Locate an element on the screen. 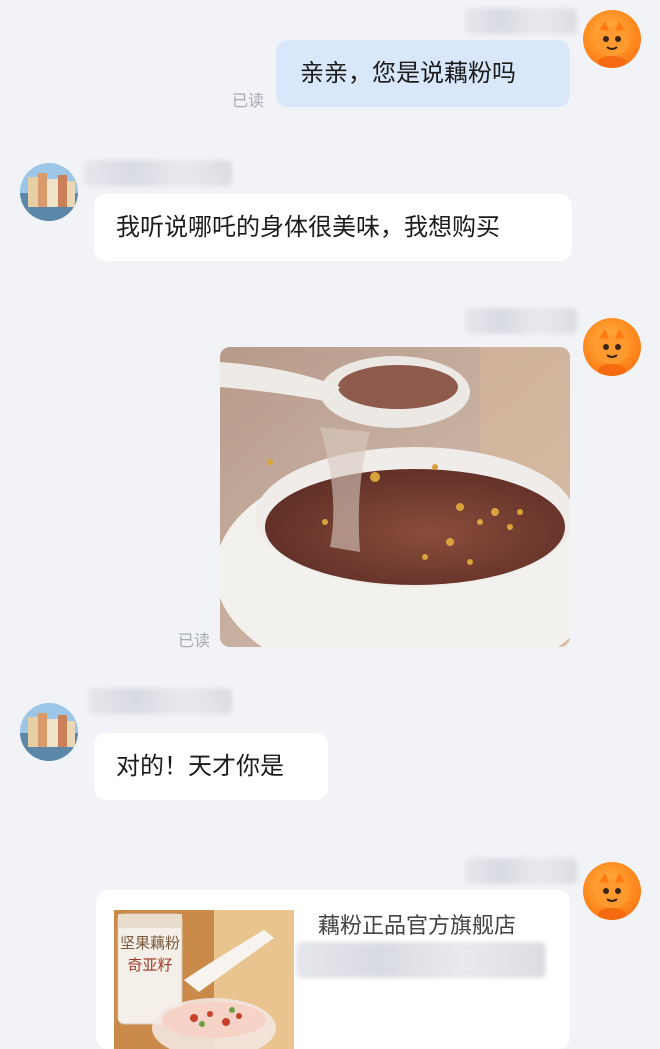 The image size is (660, 1049). message-bubble-incoming: 我听说哪吒的身体很美味，我想购买 is located at coordinates (333, 227).